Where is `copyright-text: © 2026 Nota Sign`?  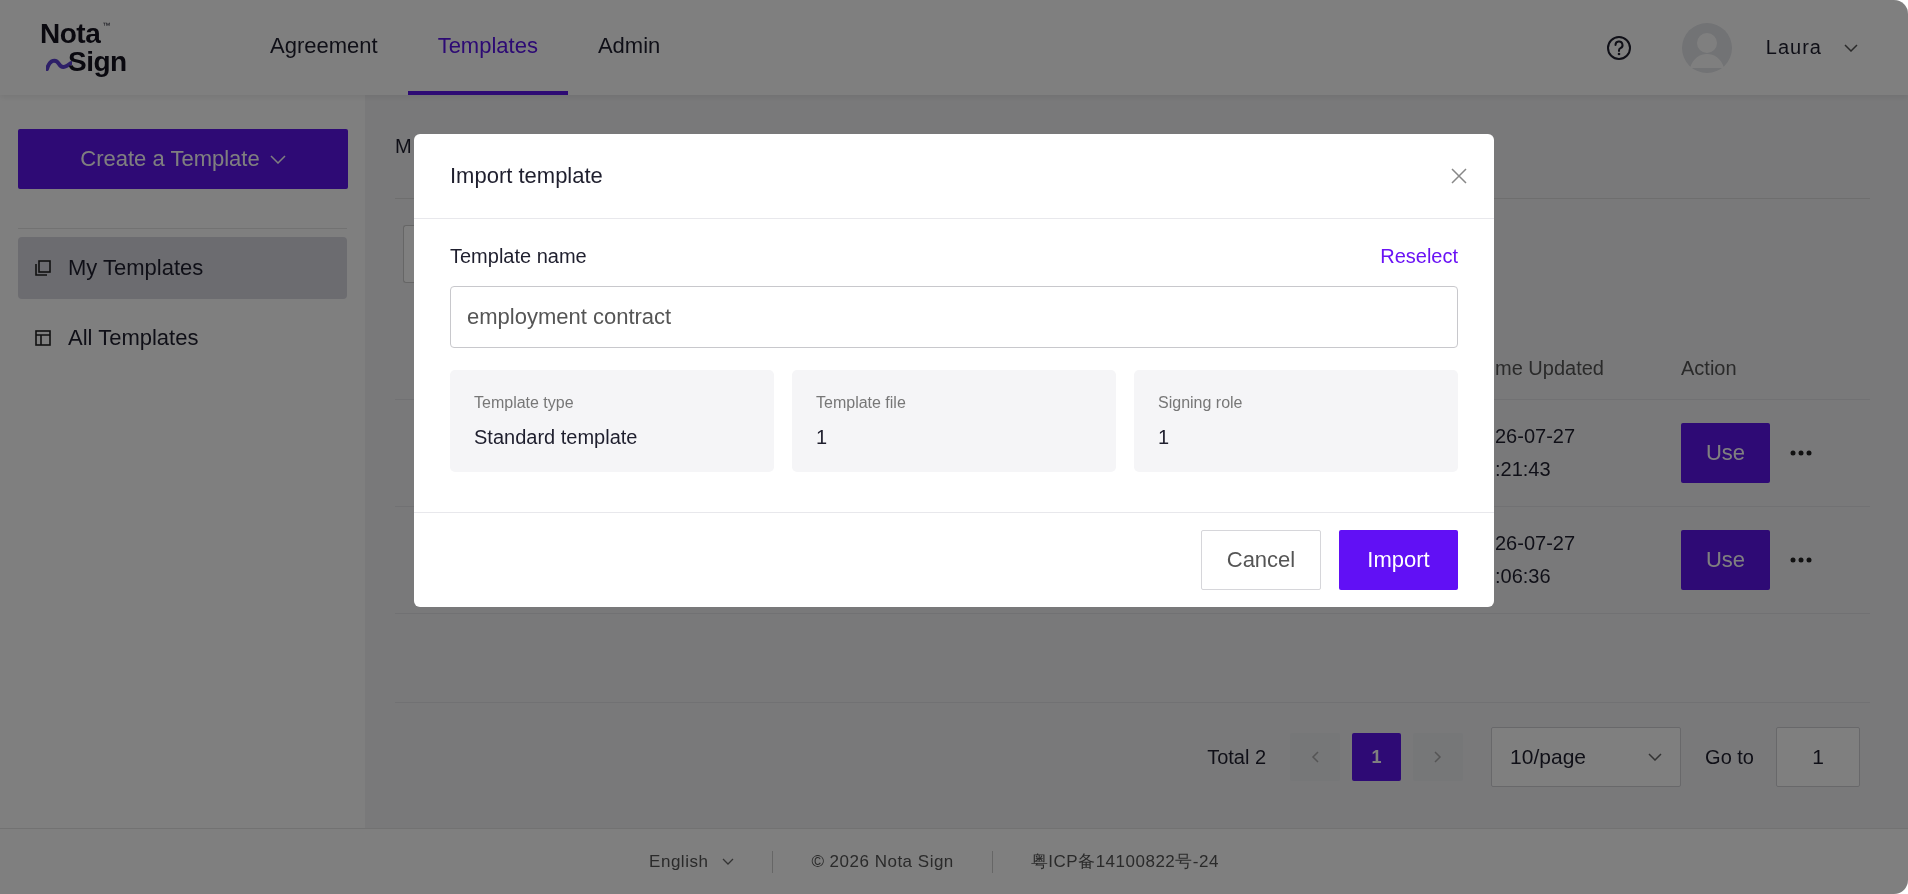
copyright-text: © 2026 Nota Sign is located at coordinates (882, 861).